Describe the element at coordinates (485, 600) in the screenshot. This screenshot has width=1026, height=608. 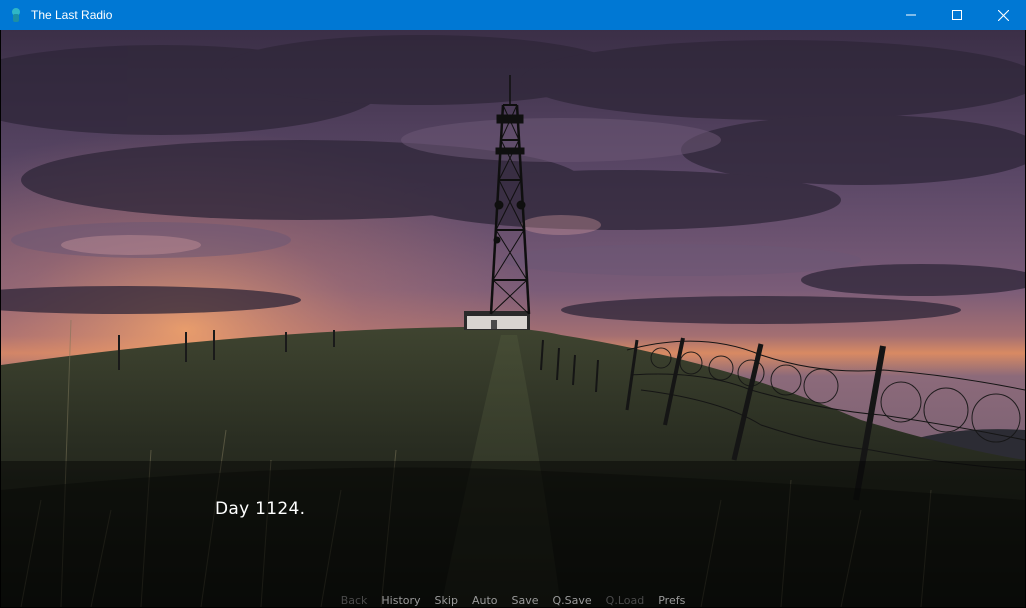
I see `quick-menu-auto: Auto` at that location.